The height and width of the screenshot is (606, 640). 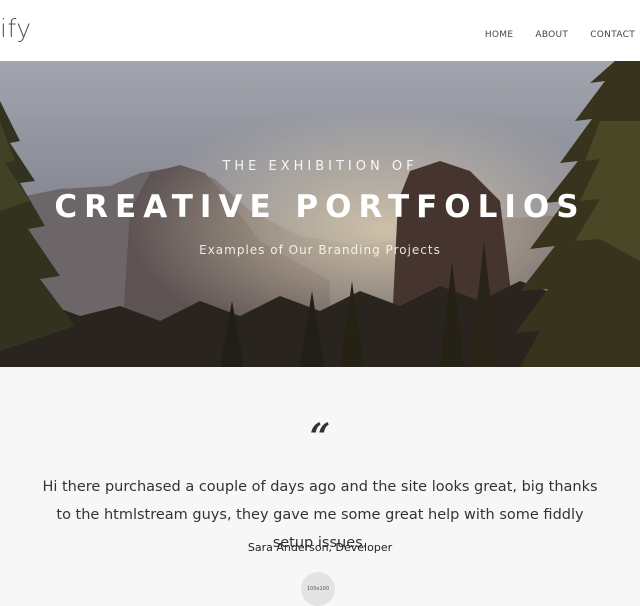 I want to click on nav-item-home: HOME, so click(x=488, y=35).